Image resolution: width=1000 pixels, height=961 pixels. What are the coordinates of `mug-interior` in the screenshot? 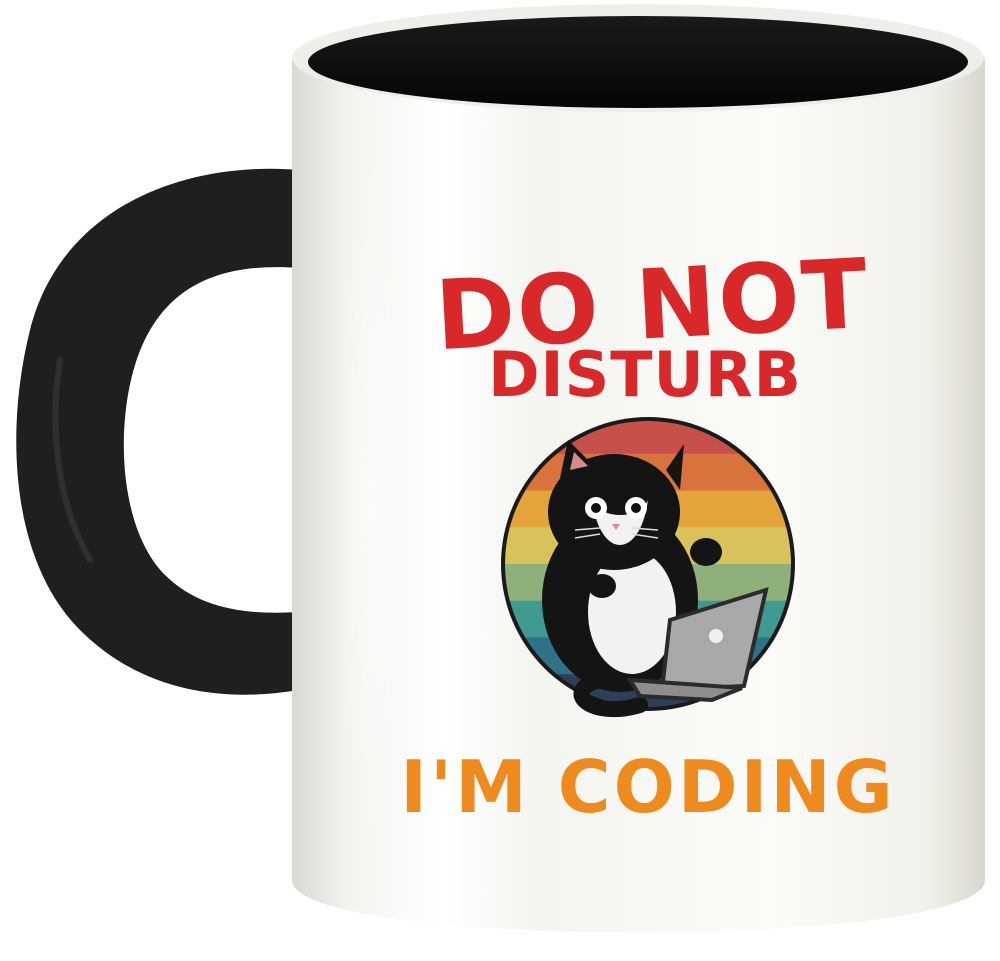 It's located at (638, 62).